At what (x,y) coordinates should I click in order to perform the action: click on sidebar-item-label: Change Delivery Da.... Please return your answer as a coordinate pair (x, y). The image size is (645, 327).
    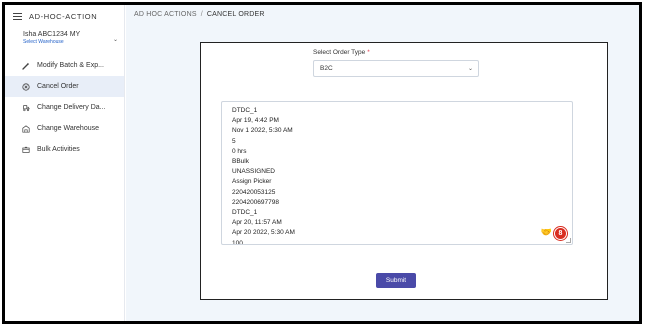
    Looking at the image, I should click on (71, 107).